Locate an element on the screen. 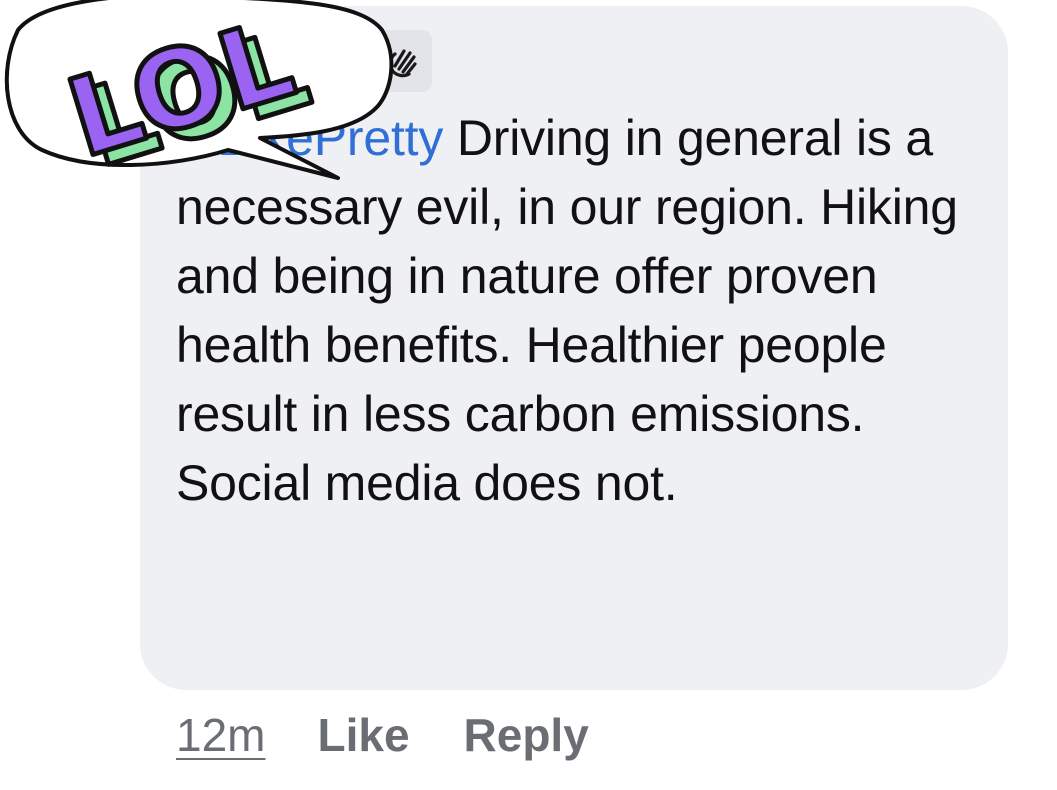  lol-sticker: LOL LOL is located at coordinates (199, 97).